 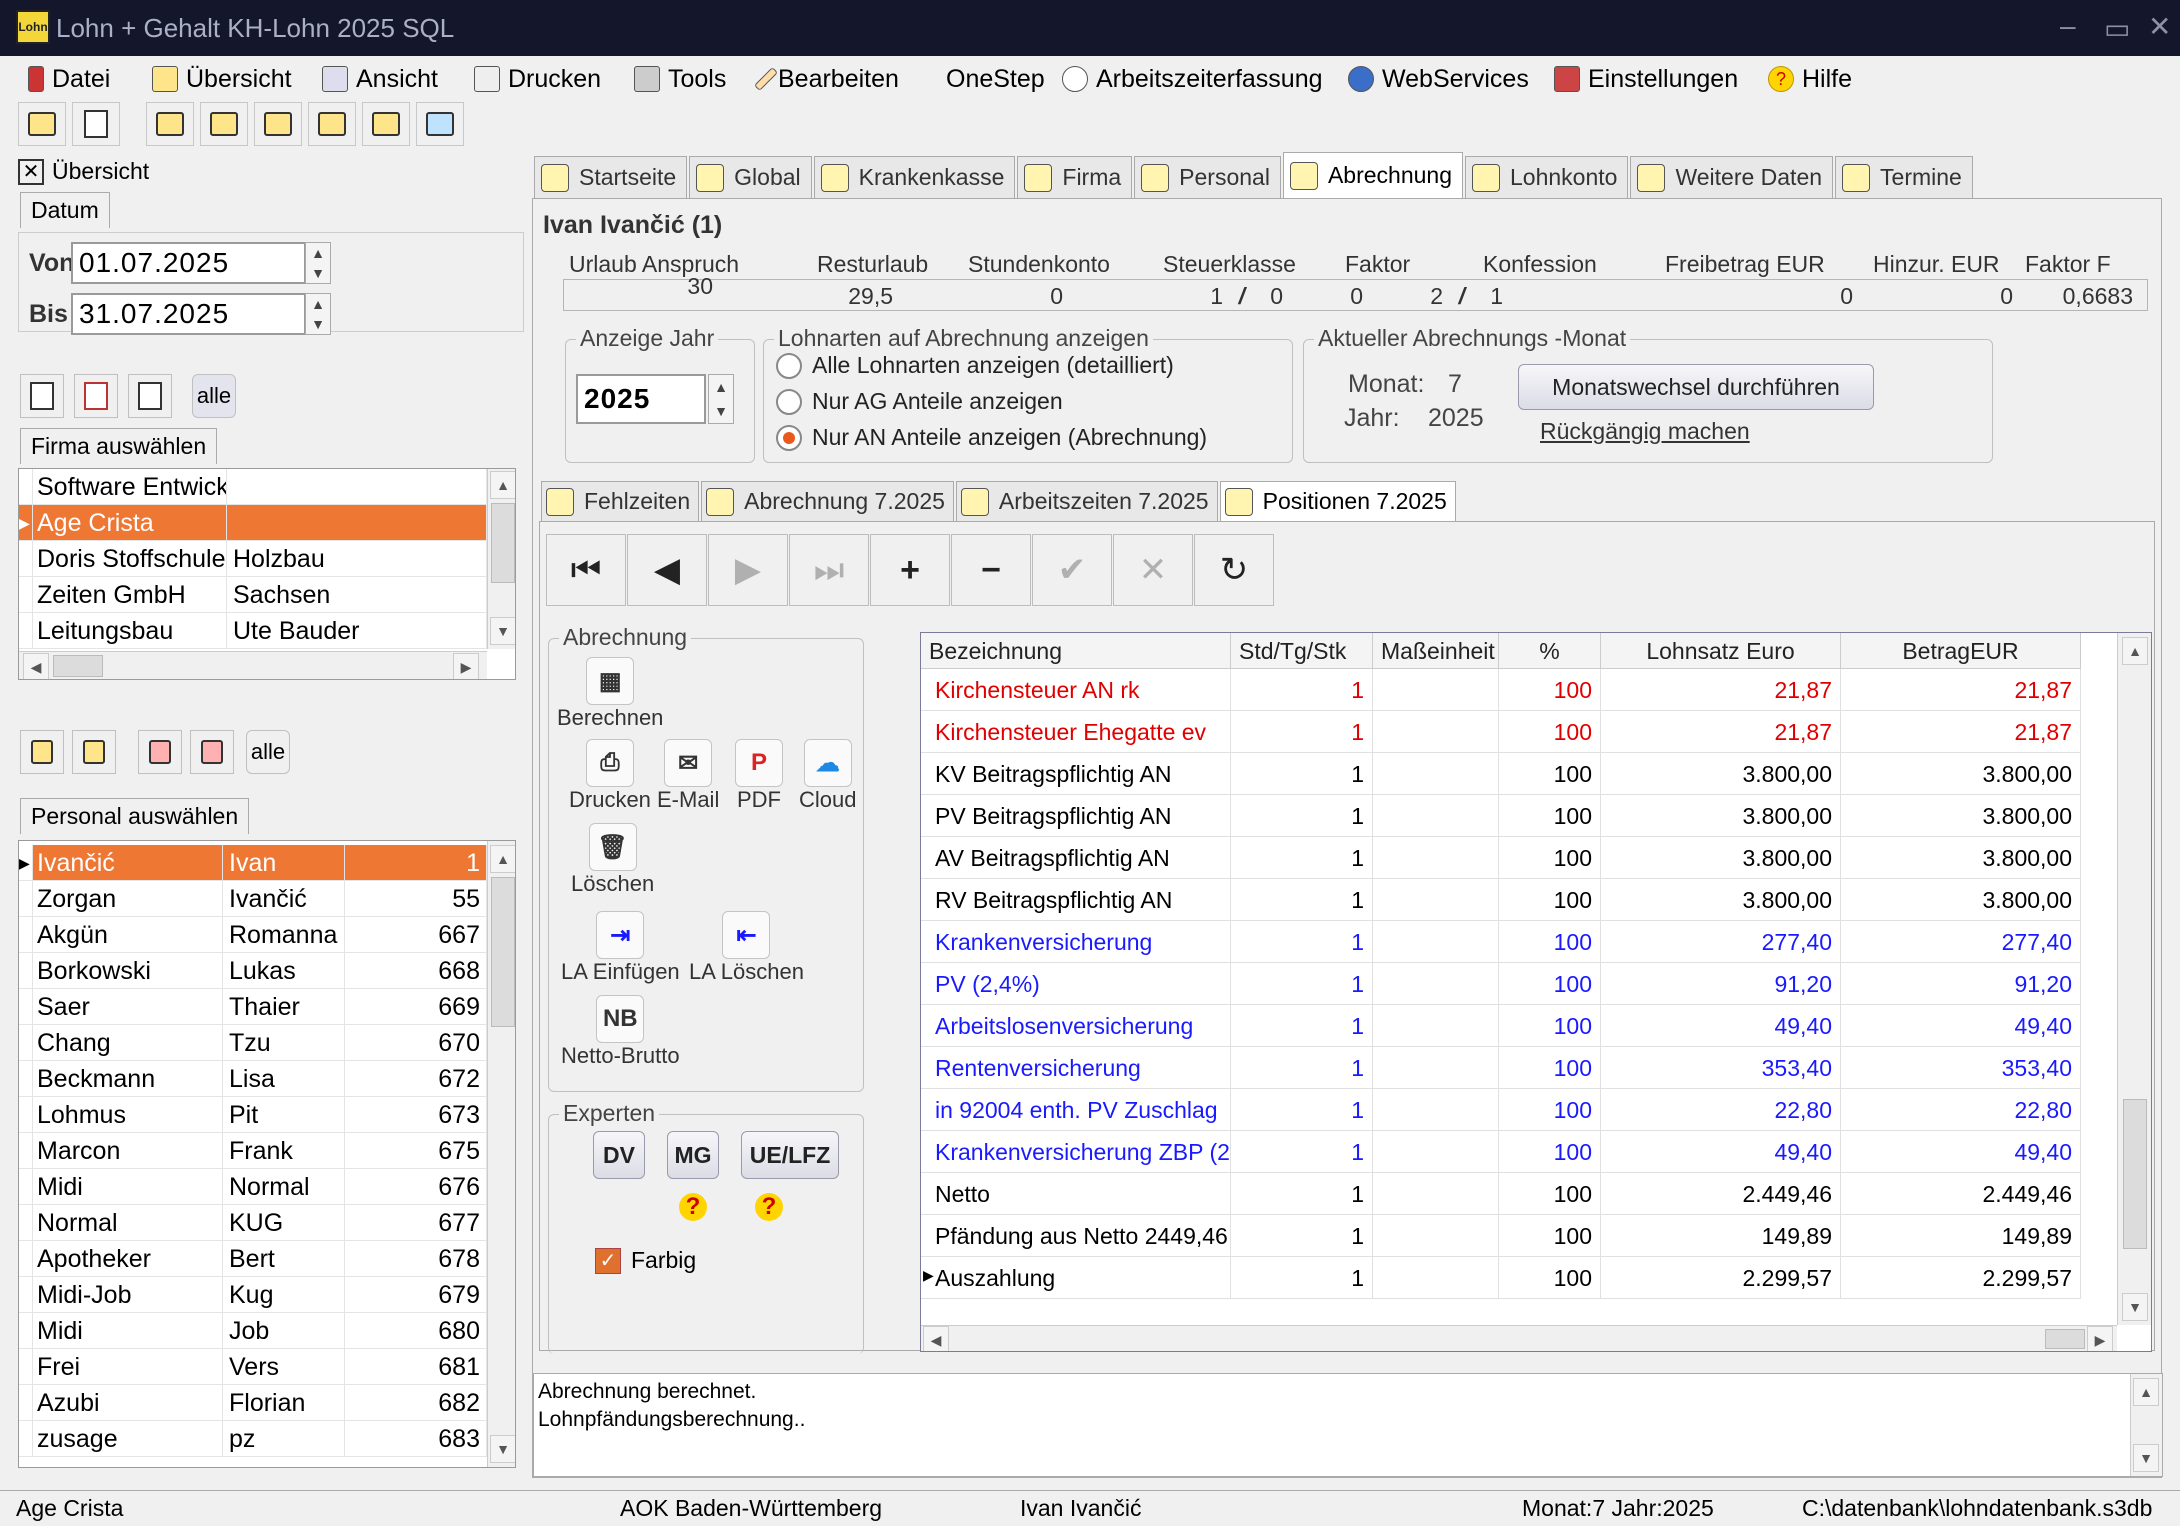 I want to click on tab-termine: Termine, so click(x=1904, y=177).